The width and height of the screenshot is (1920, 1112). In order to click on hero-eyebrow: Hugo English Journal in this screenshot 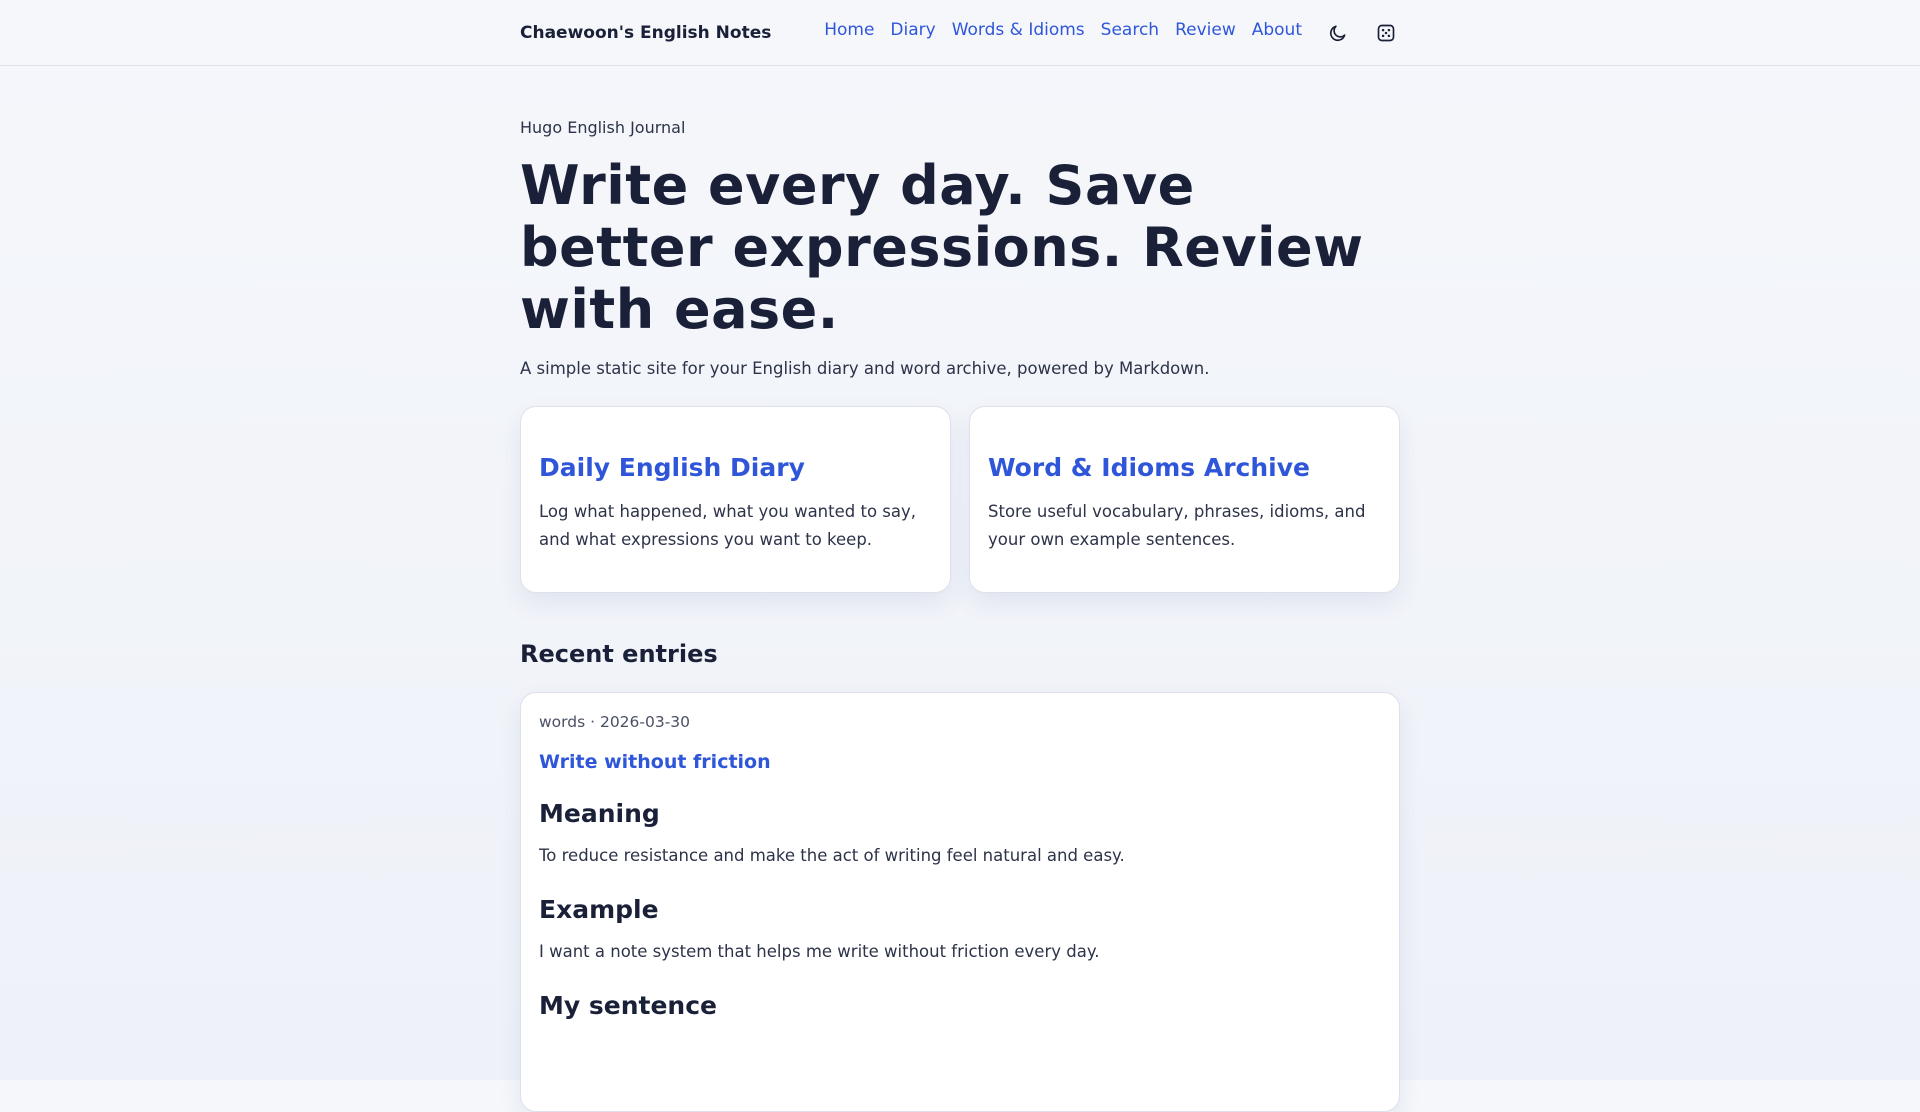, I will do `click(603, 127)`.